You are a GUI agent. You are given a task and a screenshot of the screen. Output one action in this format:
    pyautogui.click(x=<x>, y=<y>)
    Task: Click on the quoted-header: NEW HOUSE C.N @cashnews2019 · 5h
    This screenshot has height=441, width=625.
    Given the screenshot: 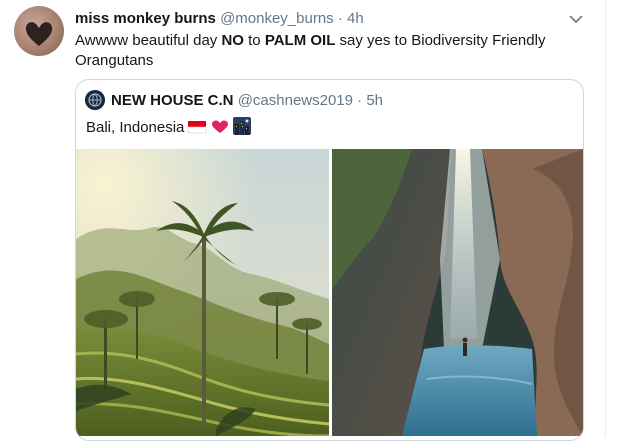 What is the action you would take?
    pyautogui.click(x=247, y=101)
    